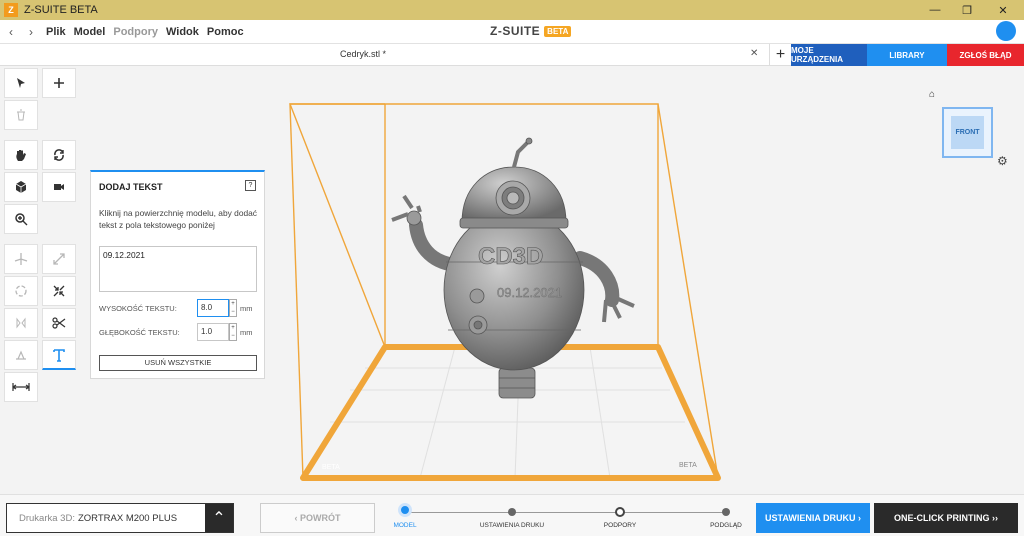 The height and width of the screenshot is (536, 1024). Describe the element at coordinates (363, 54) in the screenshot. I see `file-tab-title: Cedryk.stl *` at that location.